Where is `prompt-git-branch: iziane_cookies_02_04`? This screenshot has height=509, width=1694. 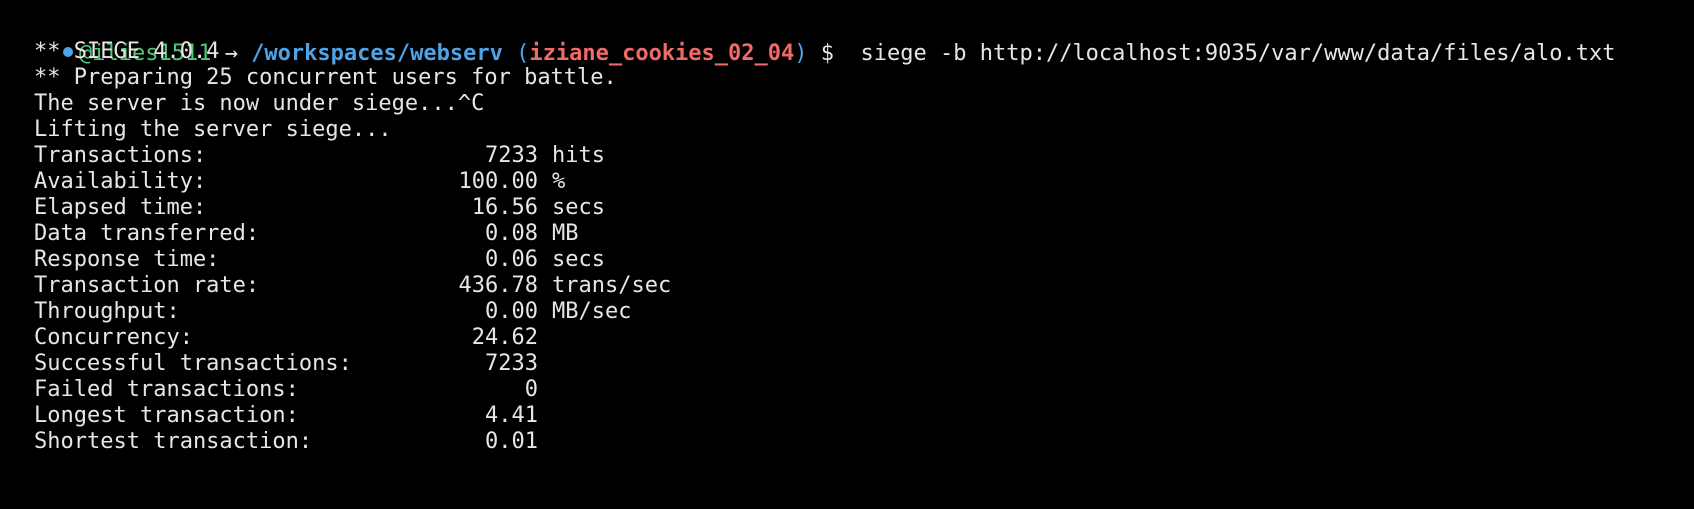
prompt-git-branch: iziane_cookies_02_04 is located at coordinates (662, 53).